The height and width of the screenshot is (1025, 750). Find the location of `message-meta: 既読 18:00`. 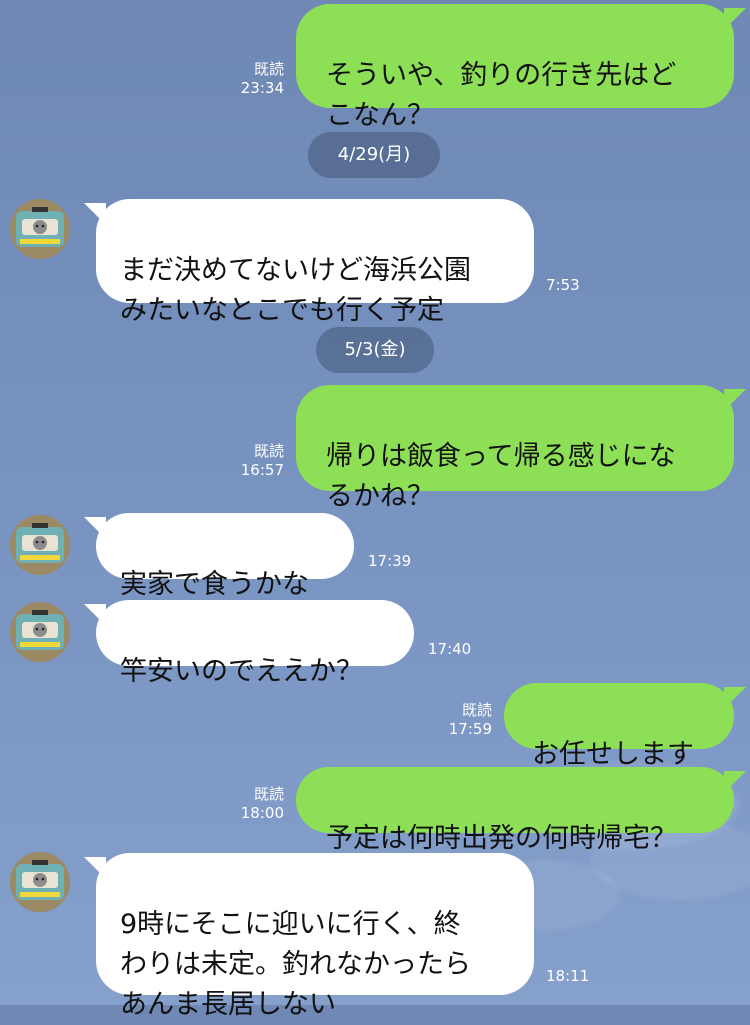

message-meta: 既読 18:00 is located at coordinates (254, 804).